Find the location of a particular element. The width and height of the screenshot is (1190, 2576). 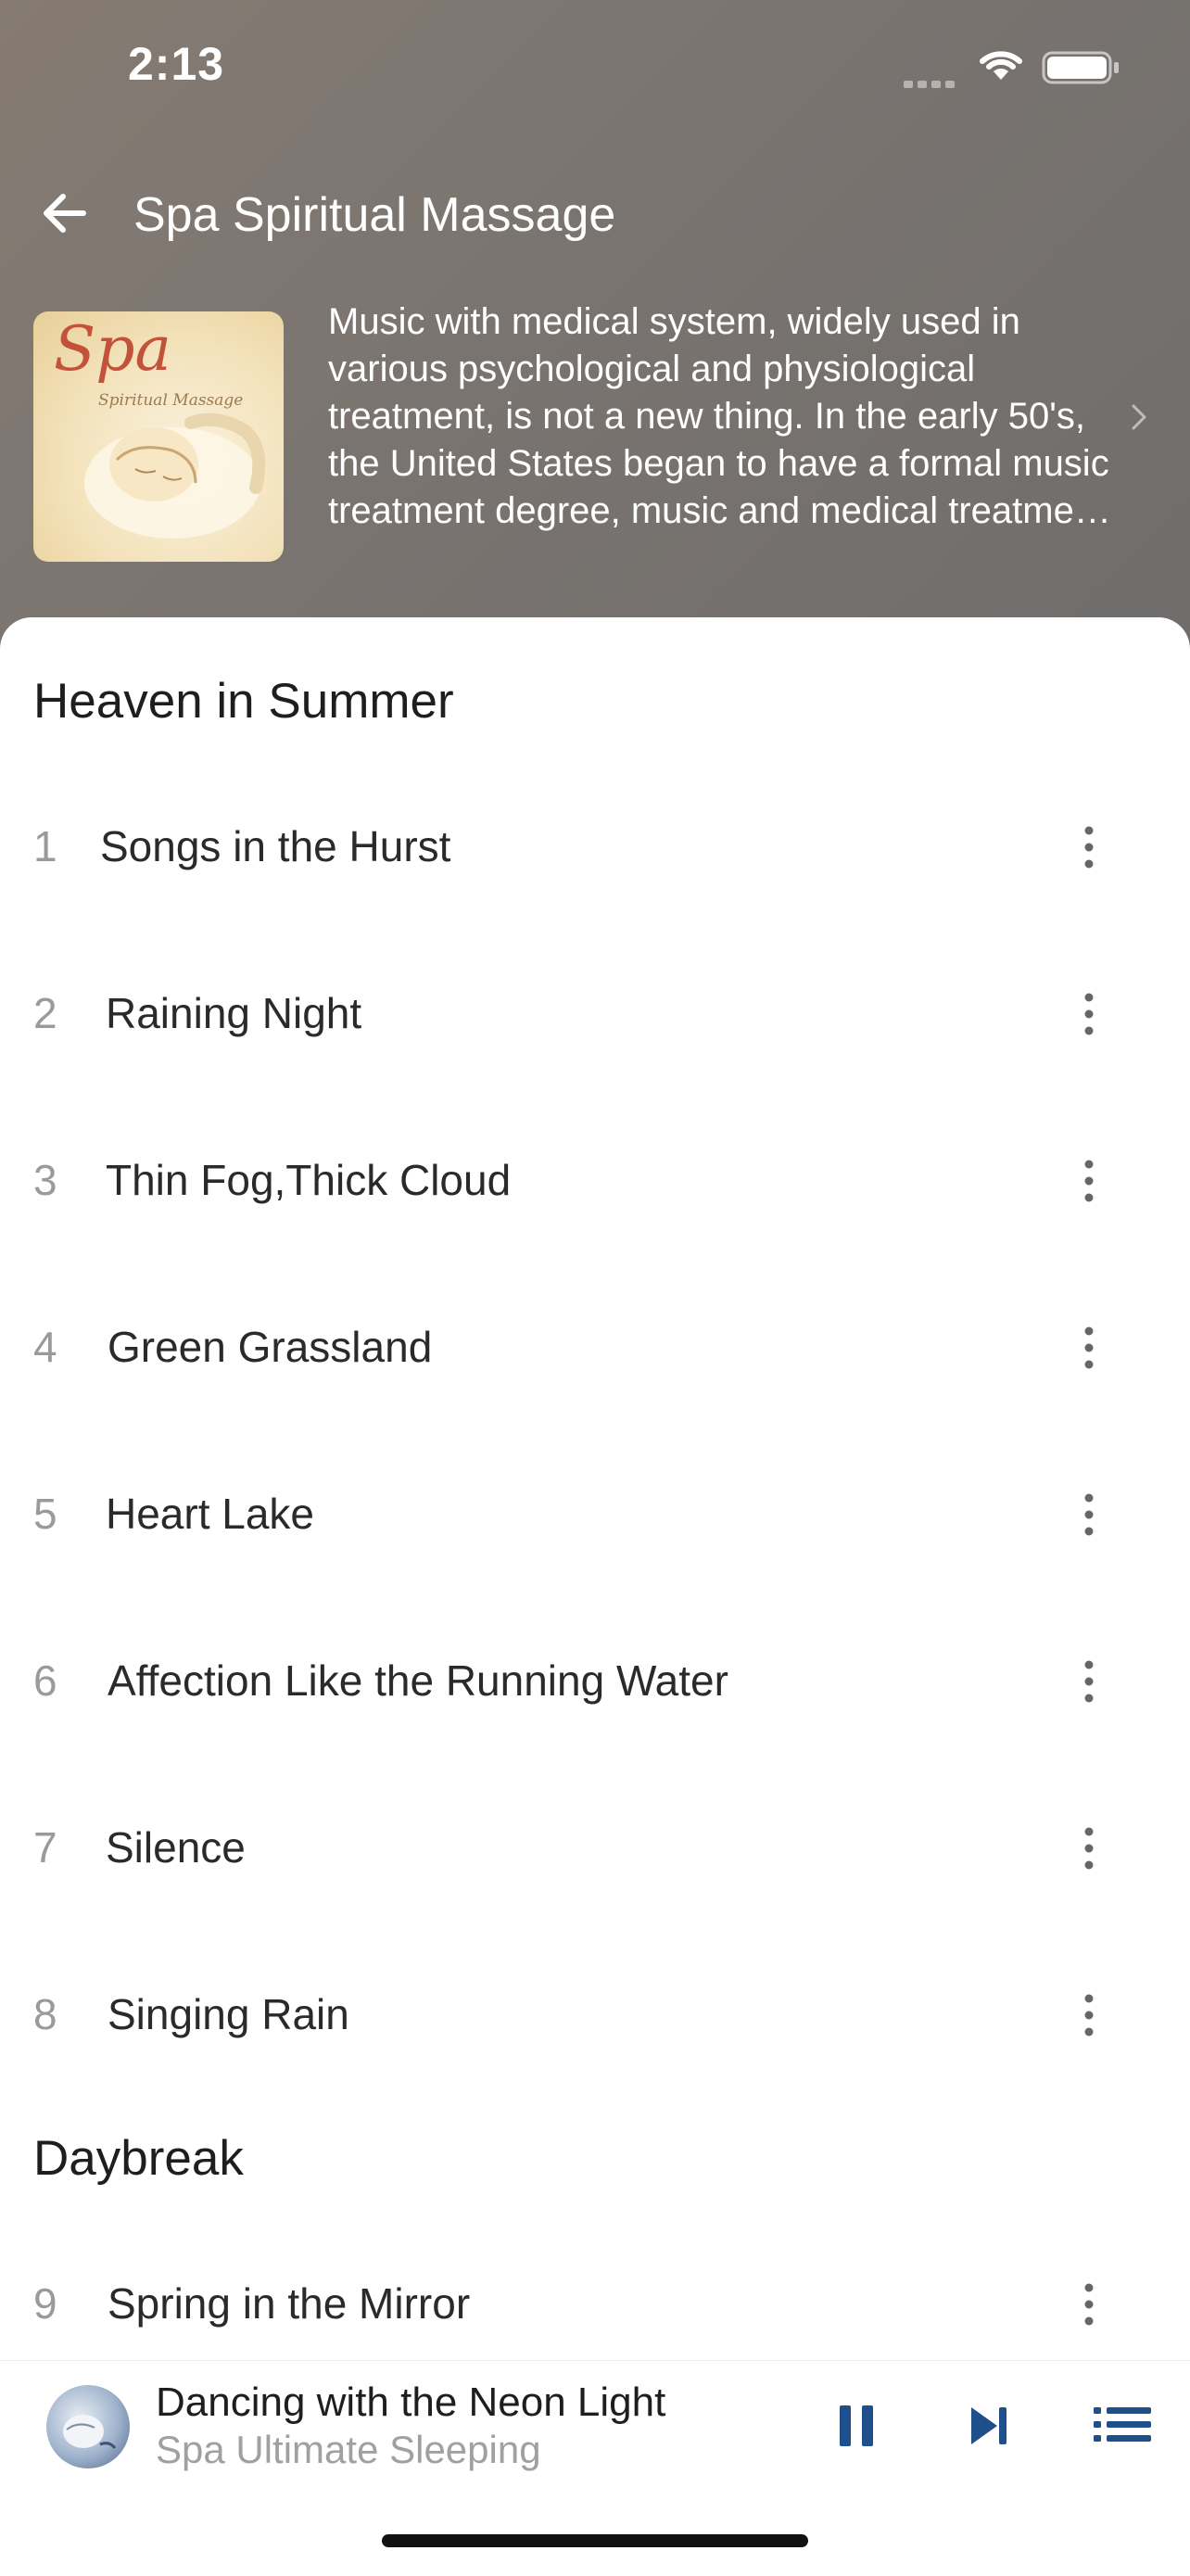

track-row: 7 Silence is located at coordinates (595, 1848).